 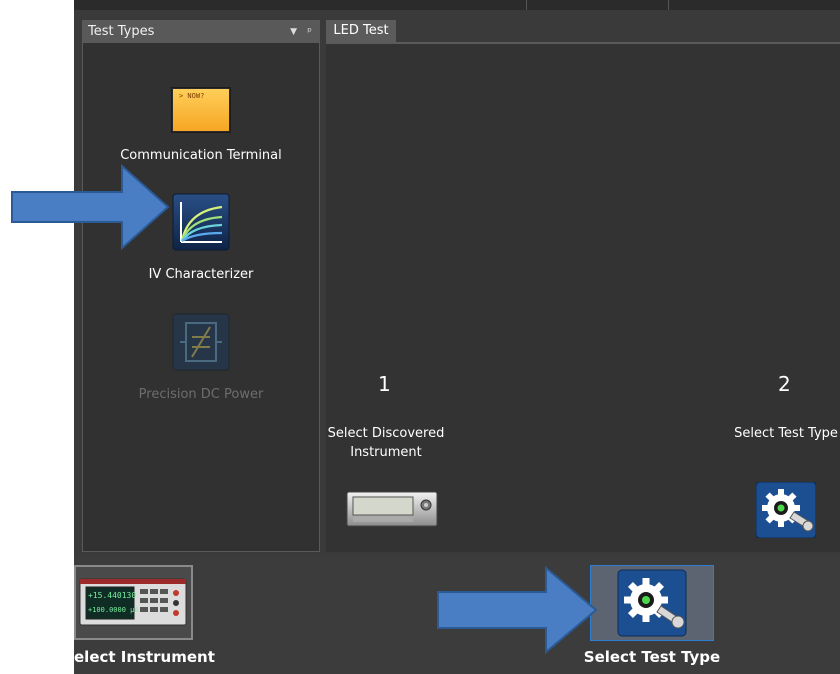 What do you see at coordinates (386, 433) in the screenshot?
I see `step-1-label-line1: Select Discovered` at bounding box center [386, 433].